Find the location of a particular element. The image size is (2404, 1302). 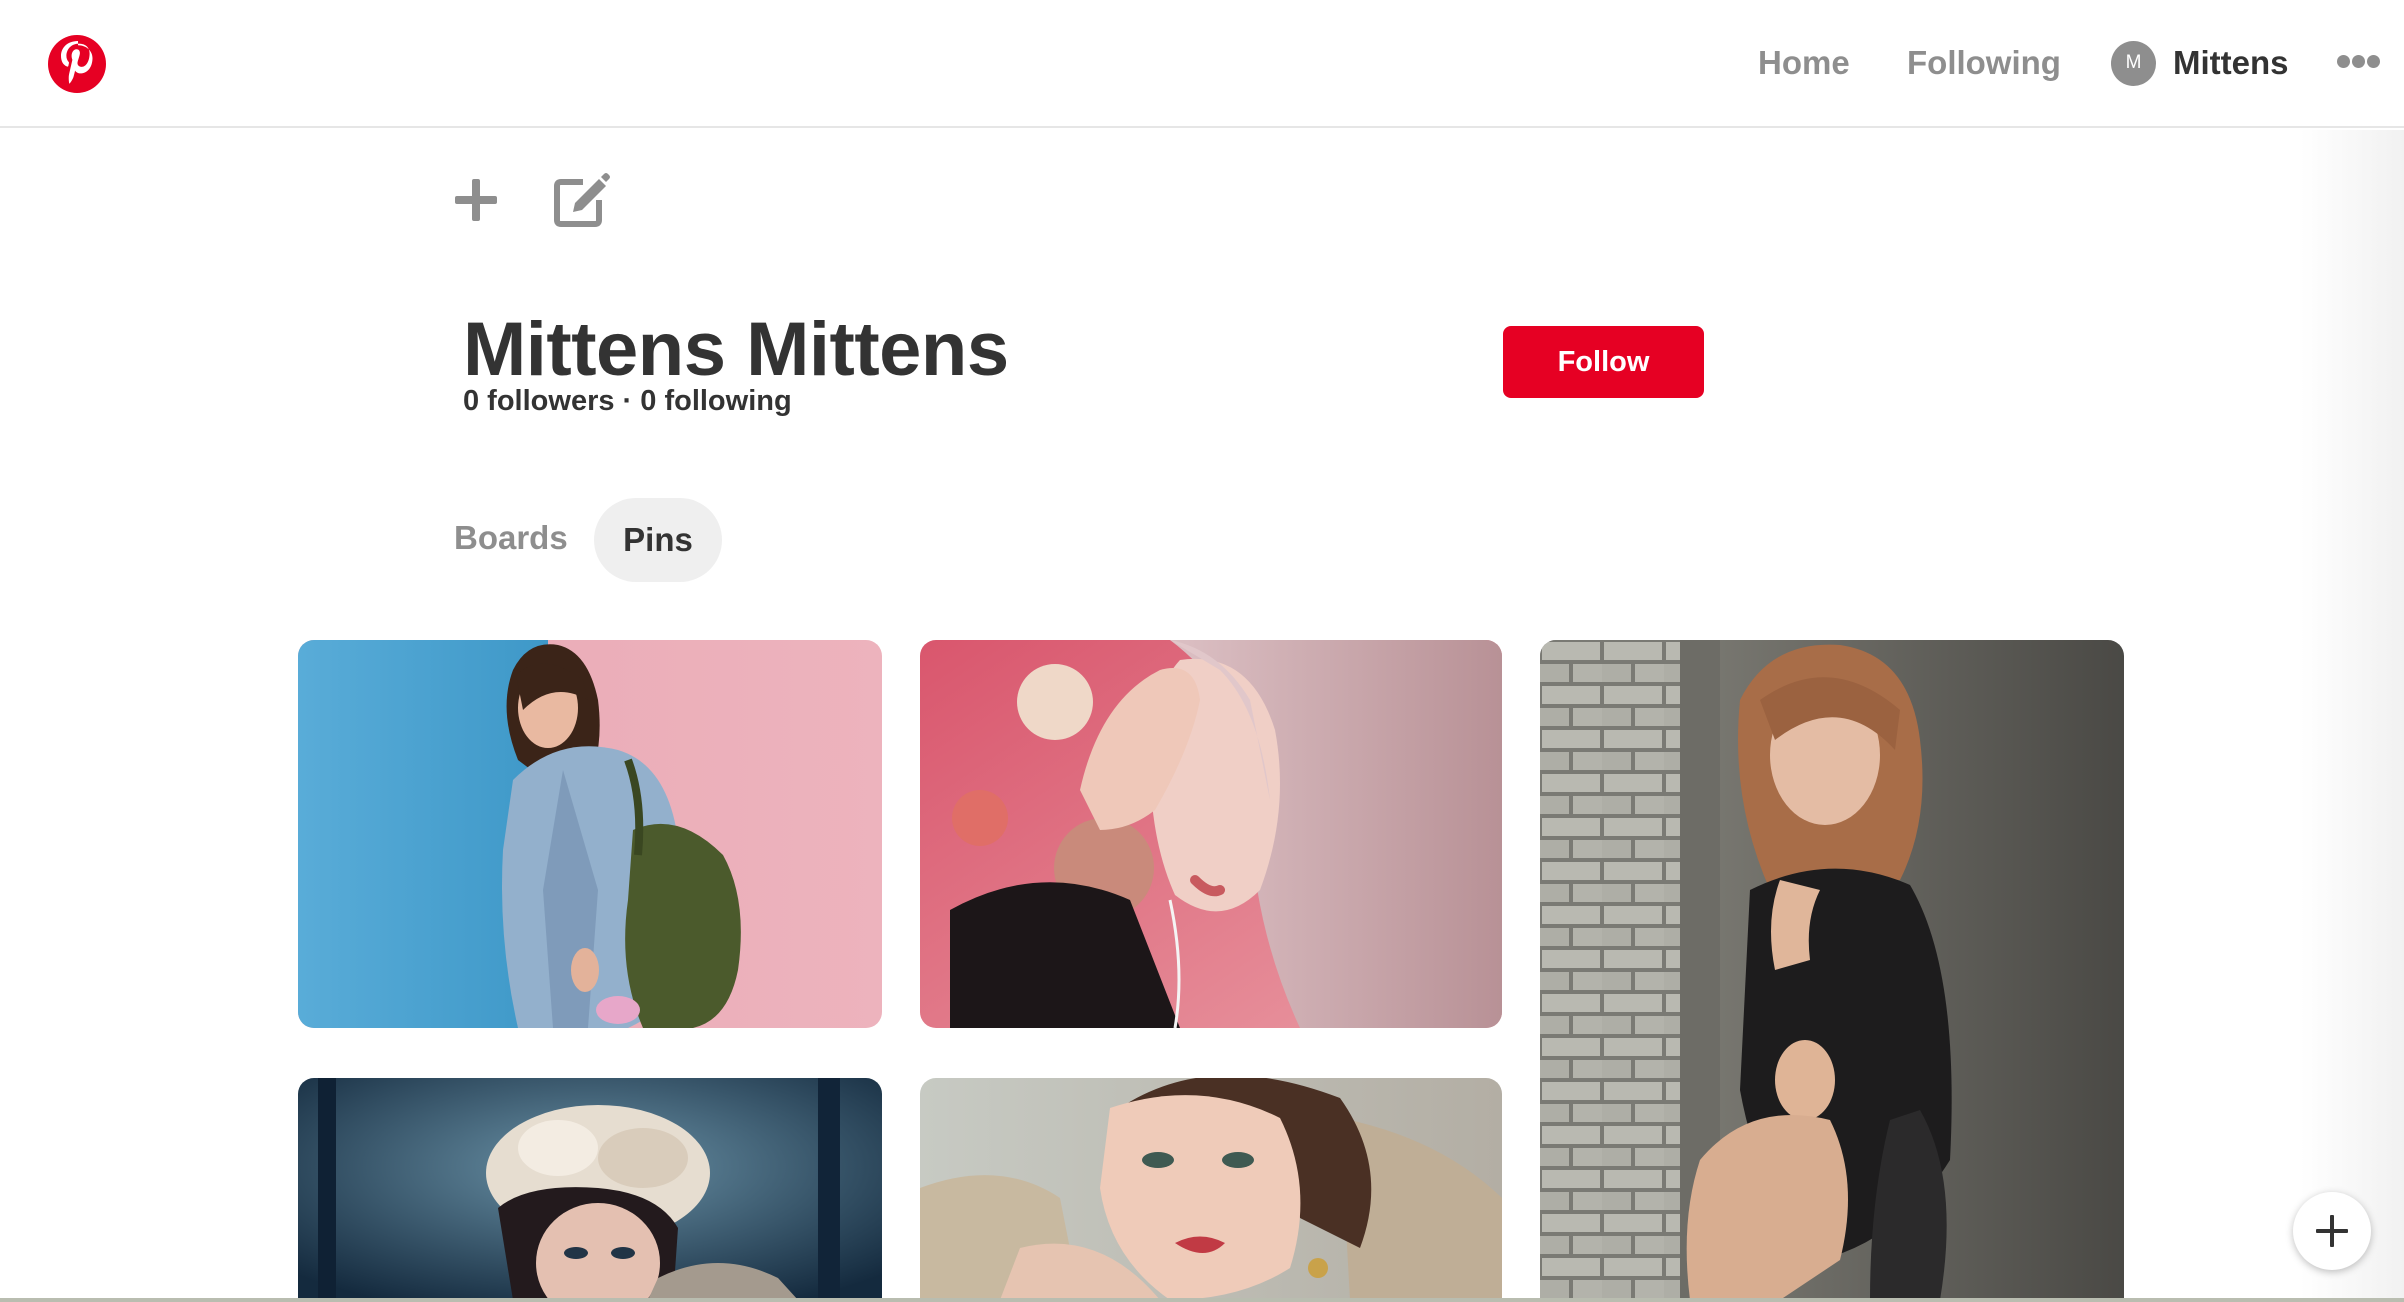

top-nav-bar: Home Following M Mittens is located at coordinates (1202, 64).